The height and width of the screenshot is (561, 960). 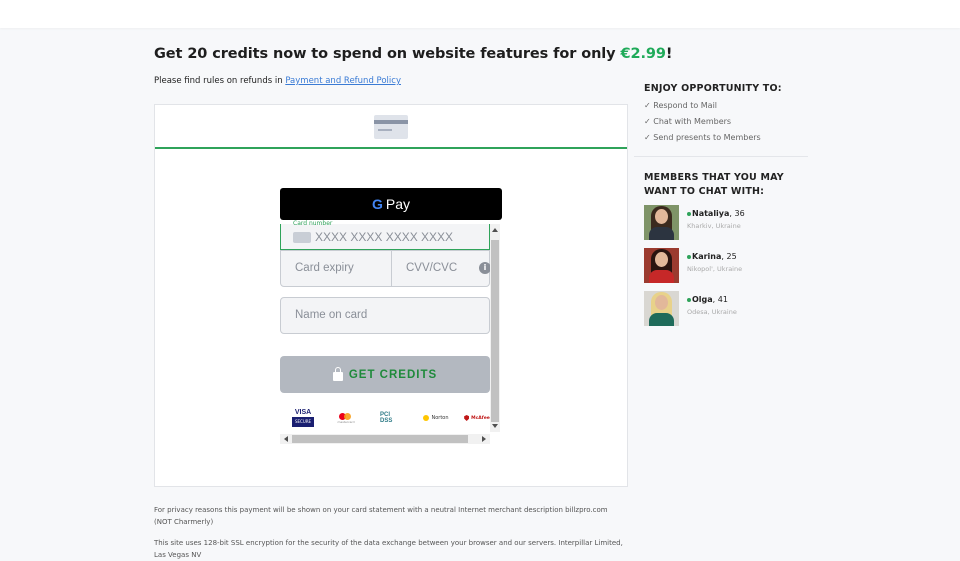 I want to click on member-card-olga: Olga, 41 Odesa, Ukraine, so click(x=724, y=309).